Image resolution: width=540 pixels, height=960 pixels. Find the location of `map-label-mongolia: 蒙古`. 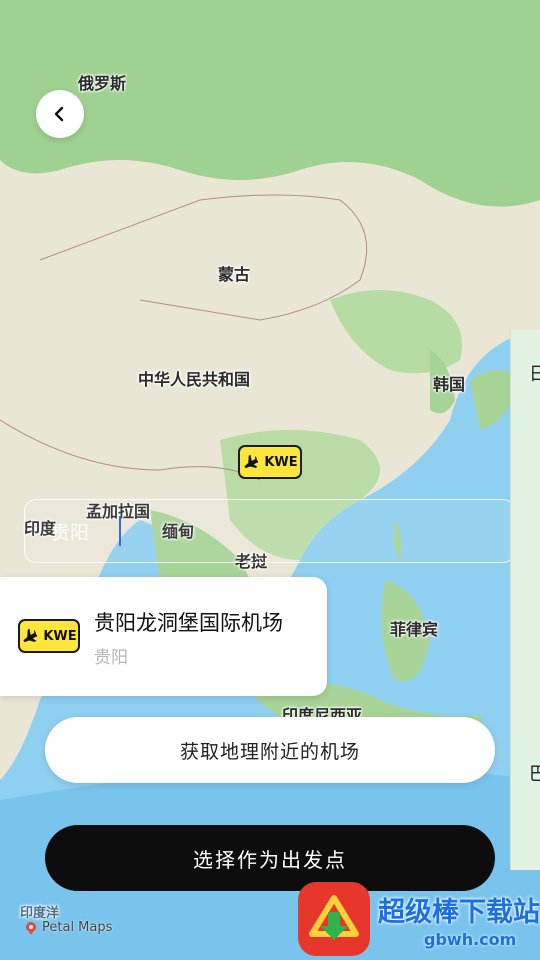

map-label-mongolia: 蒙古 is located at coordinates (234, 274).